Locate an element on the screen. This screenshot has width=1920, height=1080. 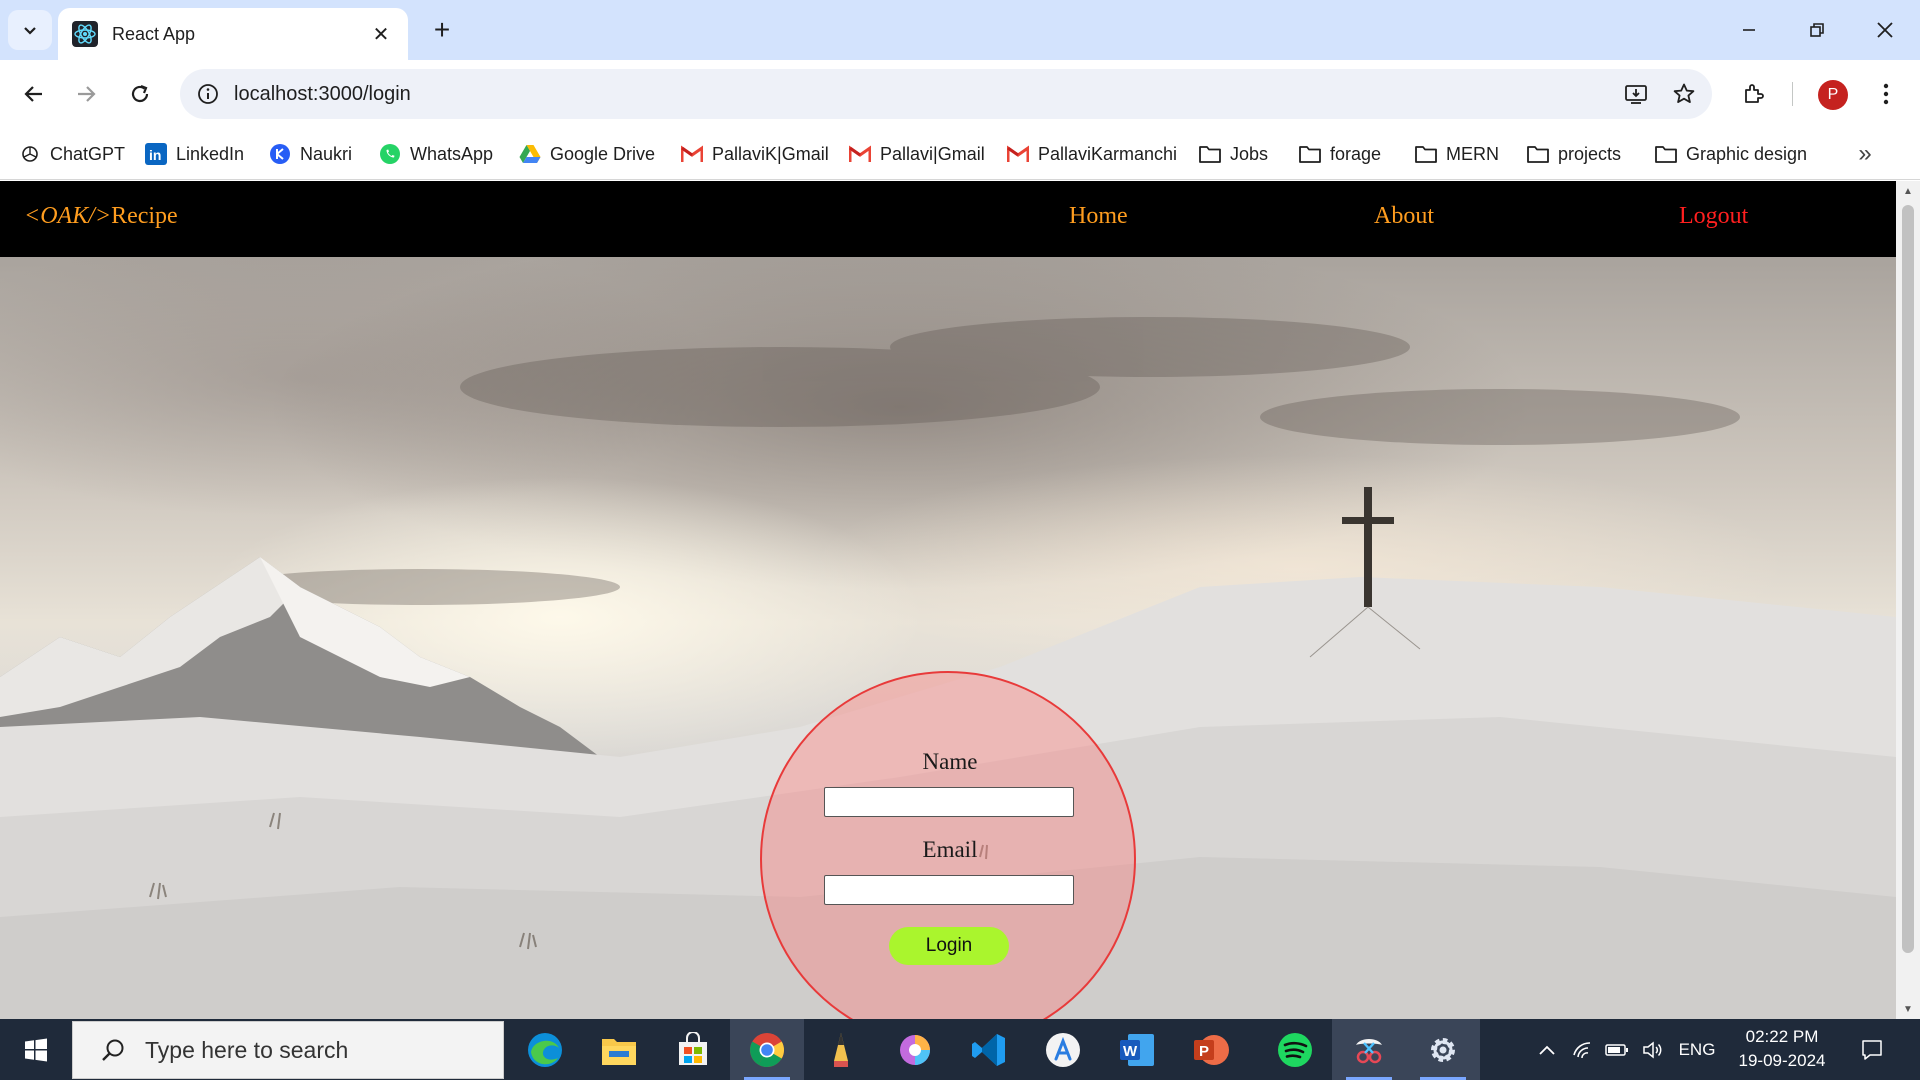
battery-icon is located at coordinates (1617, 1049).